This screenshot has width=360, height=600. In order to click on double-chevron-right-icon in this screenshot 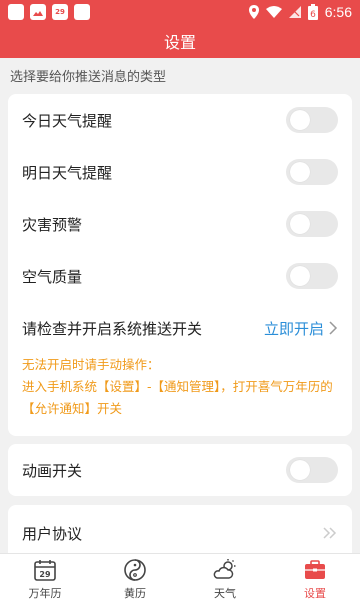, I will do `click(330, 533)`.